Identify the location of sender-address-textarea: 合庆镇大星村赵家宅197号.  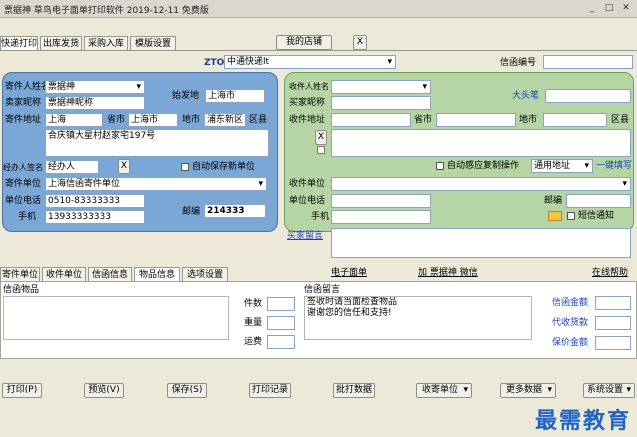
(157, 143).